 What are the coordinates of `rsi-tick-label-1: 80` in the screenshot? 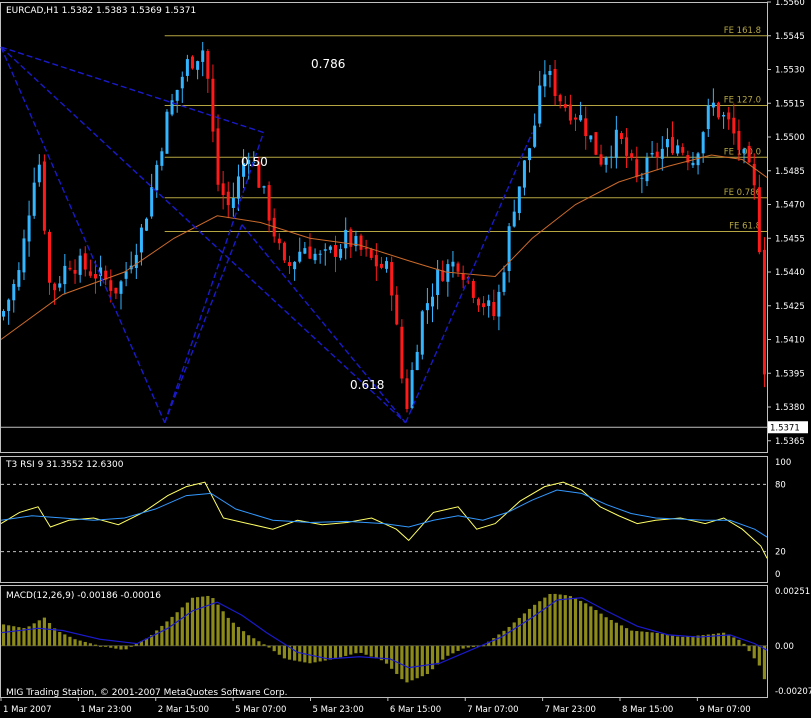 It's located at (780, 485).